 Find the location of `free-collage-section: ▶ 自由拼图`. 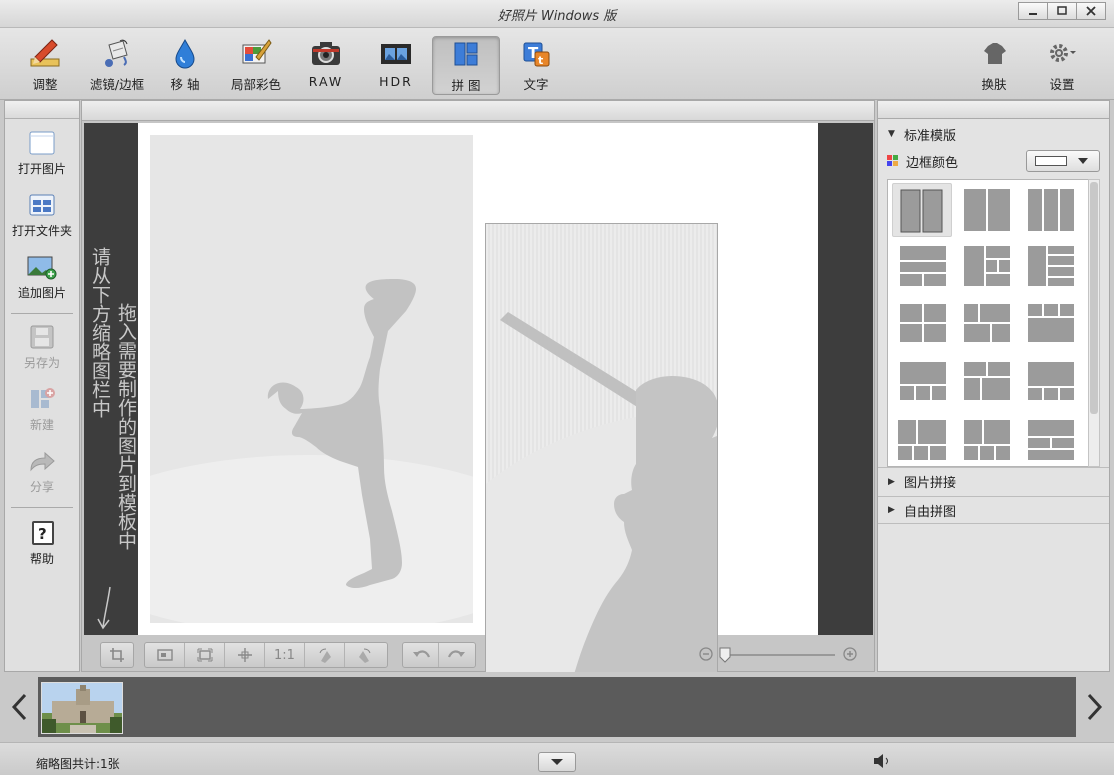

free-collage-section: ▶ 自由拼图 is located at coordinates (993, 510).